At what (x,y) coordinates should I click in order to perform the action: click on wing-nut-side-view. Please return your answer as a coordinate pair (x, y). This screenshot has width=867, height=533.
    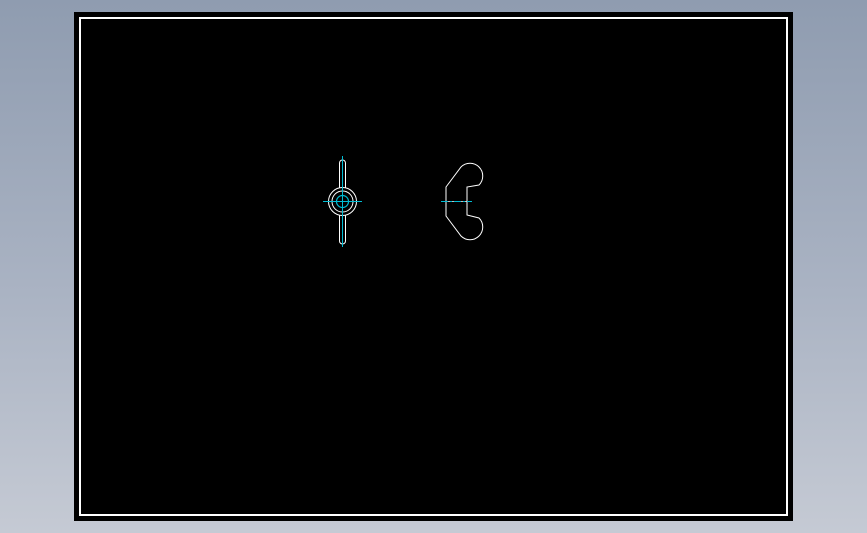
    Looking at the image, I should click on (462, 201).